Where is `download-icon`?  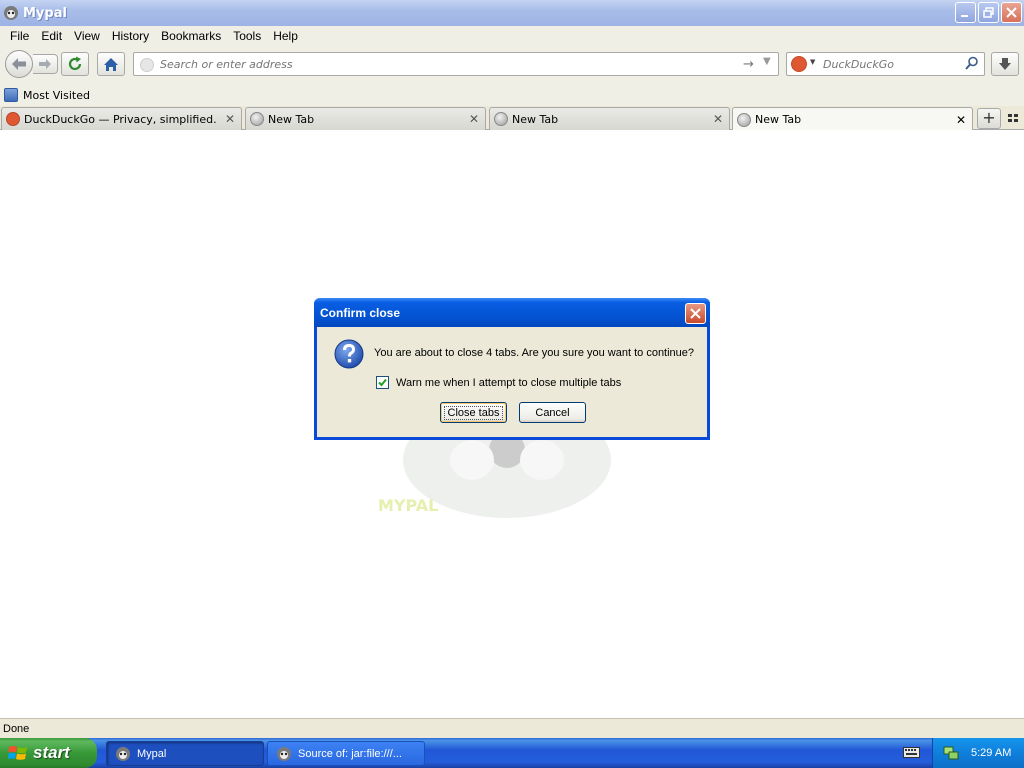
download-icon is located at coordinates (1005, 64).